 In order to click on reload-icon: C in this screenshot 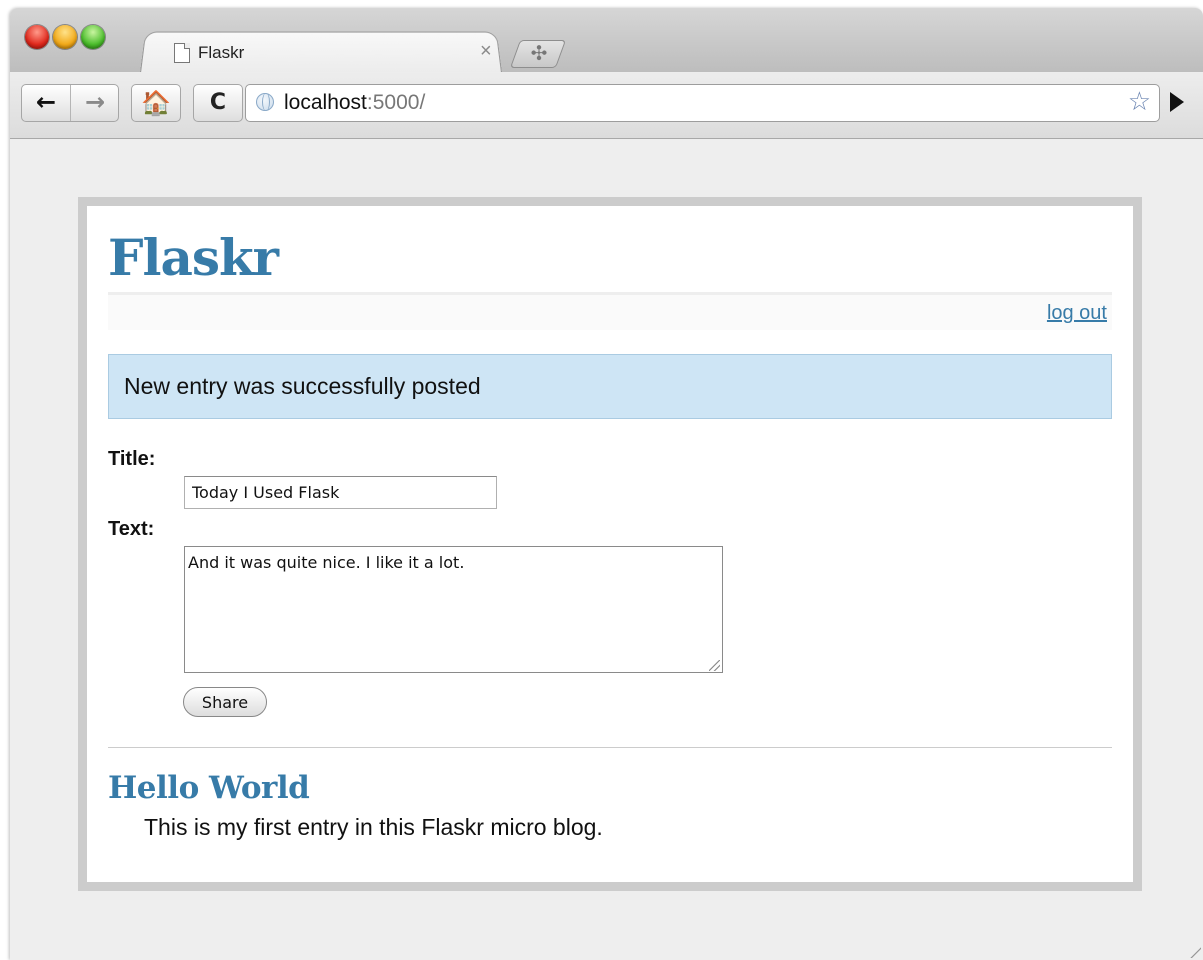, I will do `click(218, 102)`.